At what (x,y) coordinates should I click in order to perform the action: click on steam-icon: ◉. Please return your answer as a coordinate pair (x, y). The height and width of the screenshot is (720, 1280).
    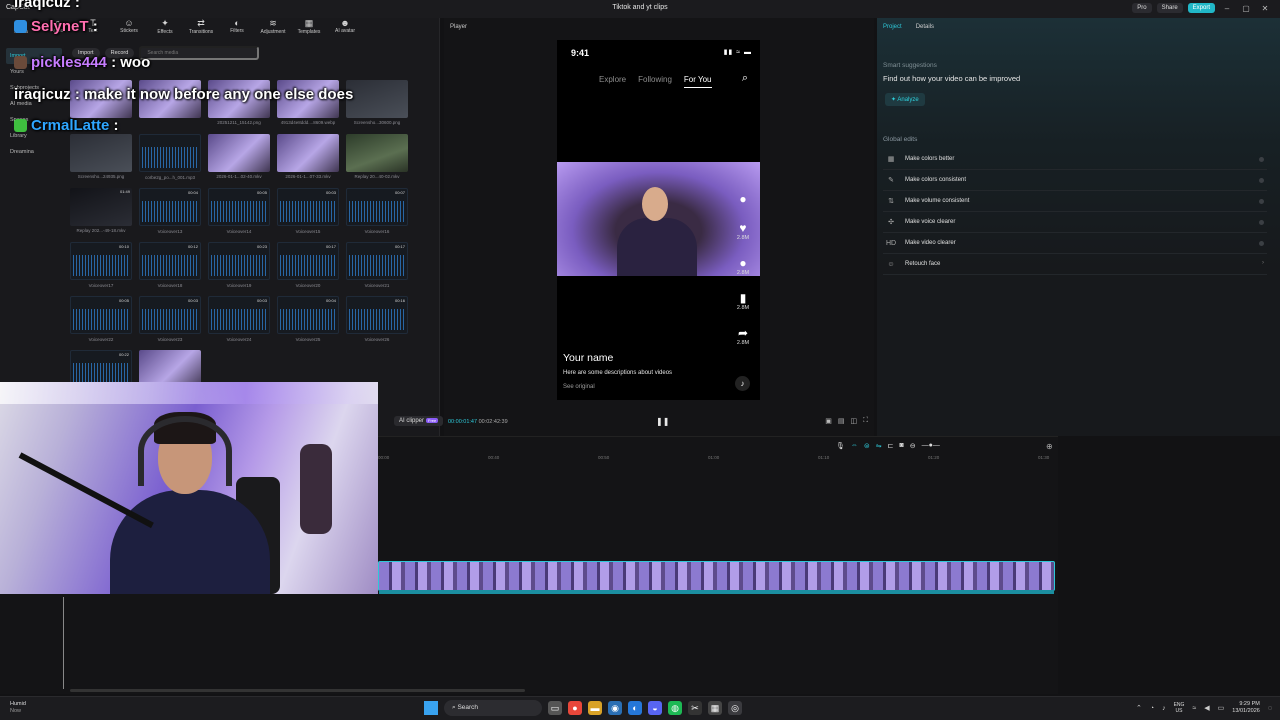
    Looking at the image, I should click on (615, 708).